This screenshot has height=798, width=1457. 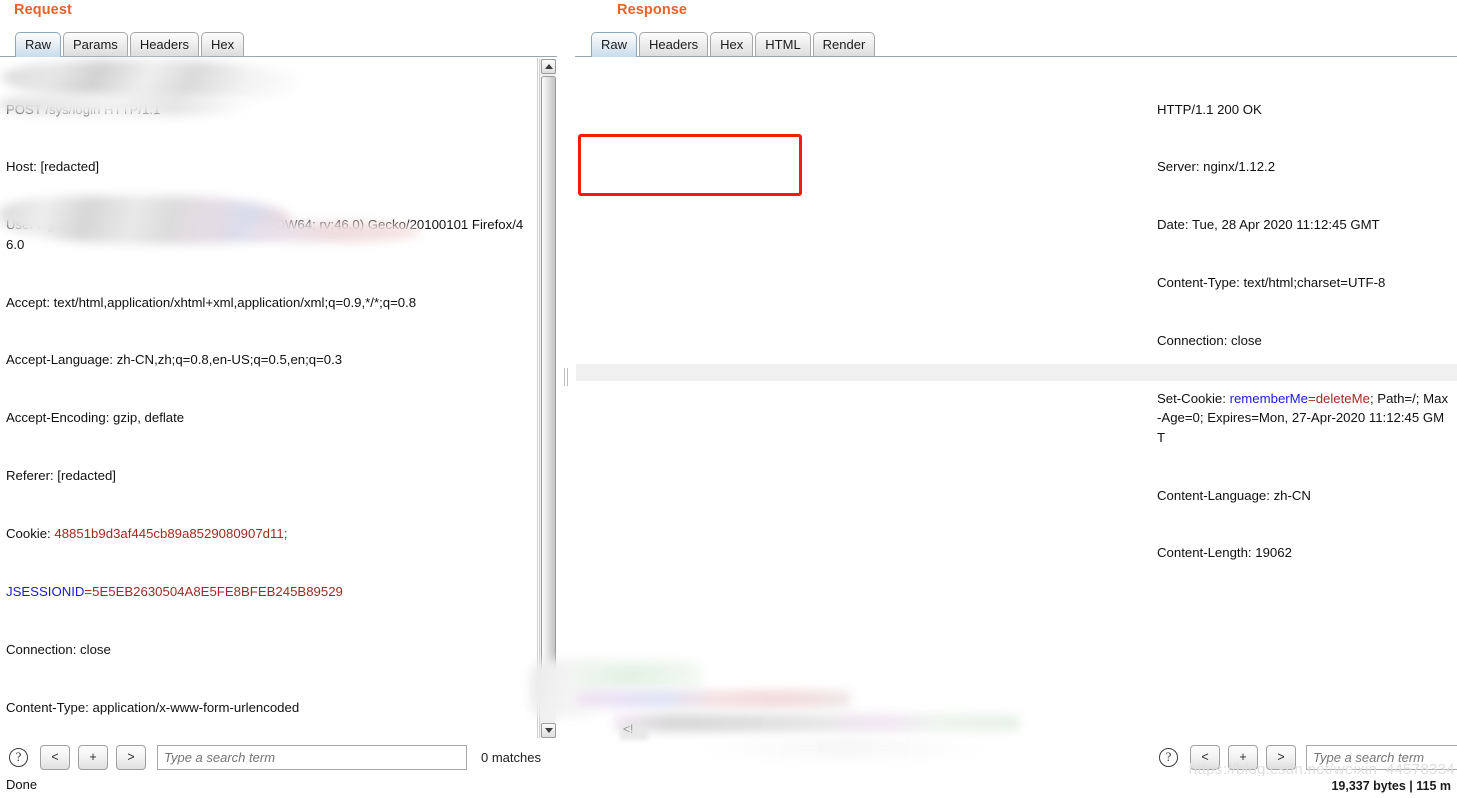 I want to click on request-line-referer: Referer: [redacted], so click(x=61, y=476).